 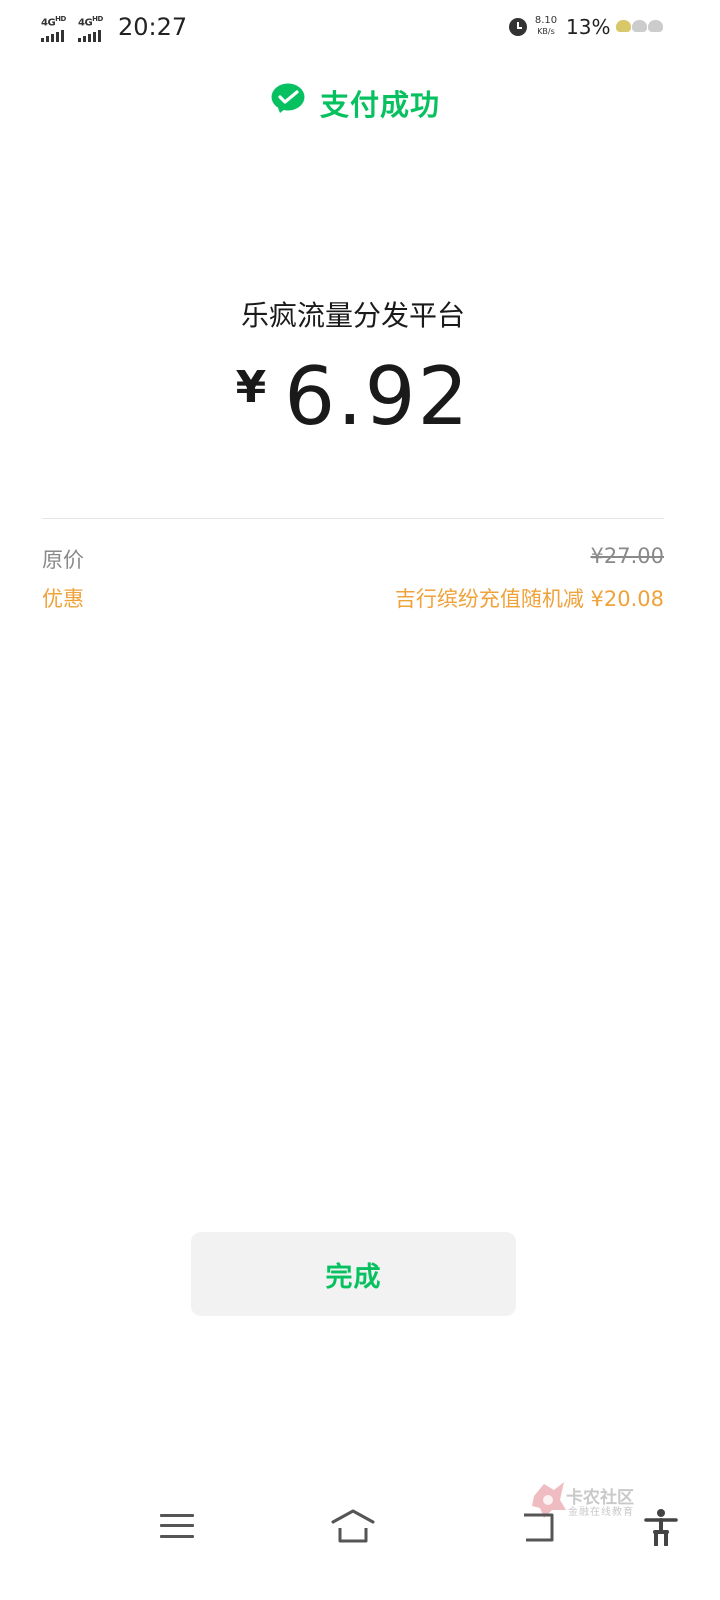 I want to click on battery-level: 13%, so click(x=588, y=27).